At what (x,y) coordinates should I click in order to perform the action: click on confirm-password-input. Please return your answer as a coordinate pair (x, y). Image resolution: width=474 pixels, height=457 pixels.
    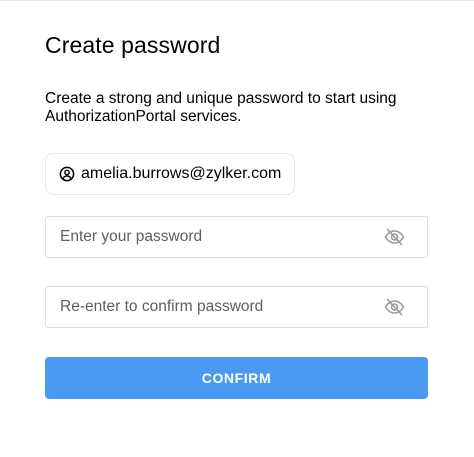
    Looking at the image, I should click on (206, 307).